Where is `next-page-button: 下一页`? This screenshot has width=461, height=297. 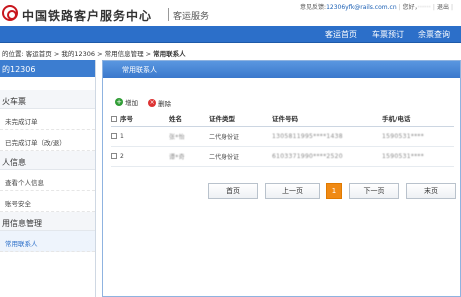
next-page-button: 下一页 is located at coordinates (374, 191).